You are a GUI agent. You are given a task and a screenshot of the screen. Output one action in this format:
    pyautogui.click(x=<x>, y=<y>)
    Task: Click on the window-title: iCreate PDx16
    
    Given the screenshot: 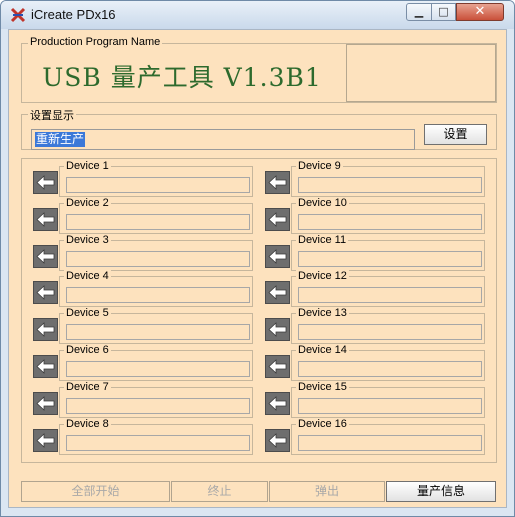 What is the action you would take?
    pyautogui.click(x=73, y=14)
    